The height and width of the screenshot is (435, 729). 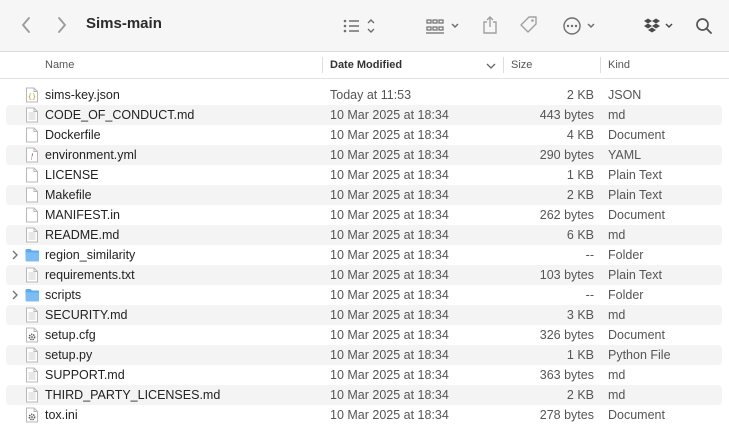 I want to click on more-actions-button, so click(x=580, y=26).